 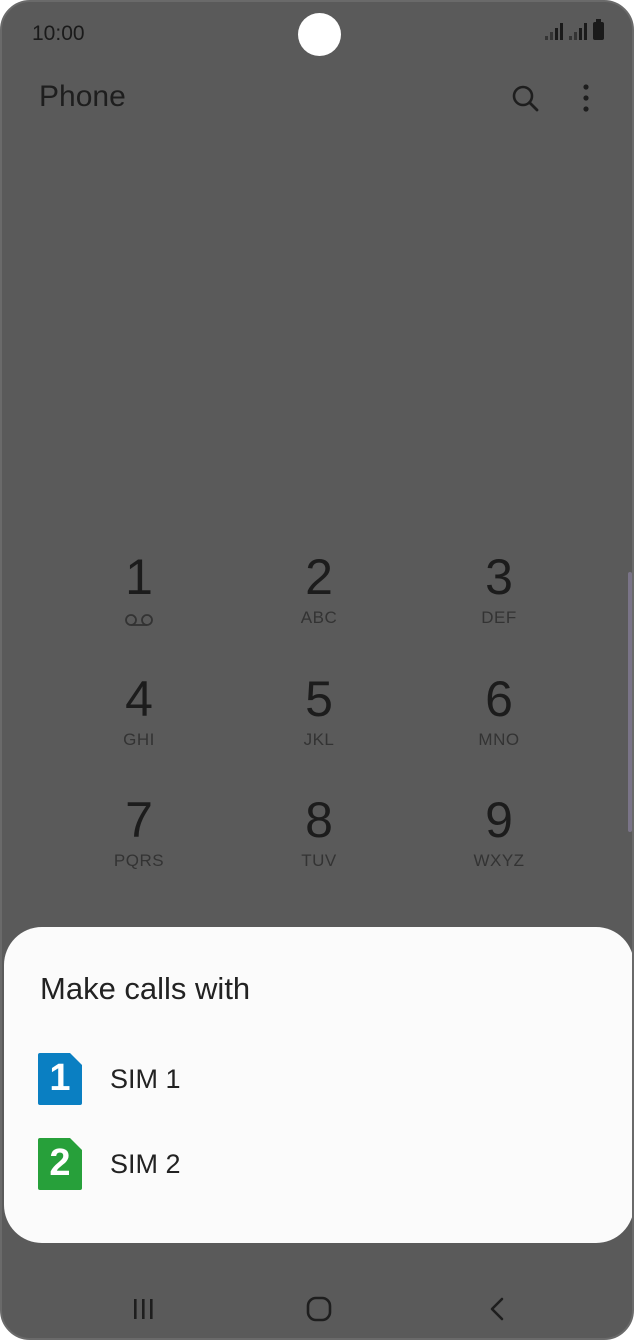 I want to click on sim-2-icon: 2, so click(x=60, y=1164).